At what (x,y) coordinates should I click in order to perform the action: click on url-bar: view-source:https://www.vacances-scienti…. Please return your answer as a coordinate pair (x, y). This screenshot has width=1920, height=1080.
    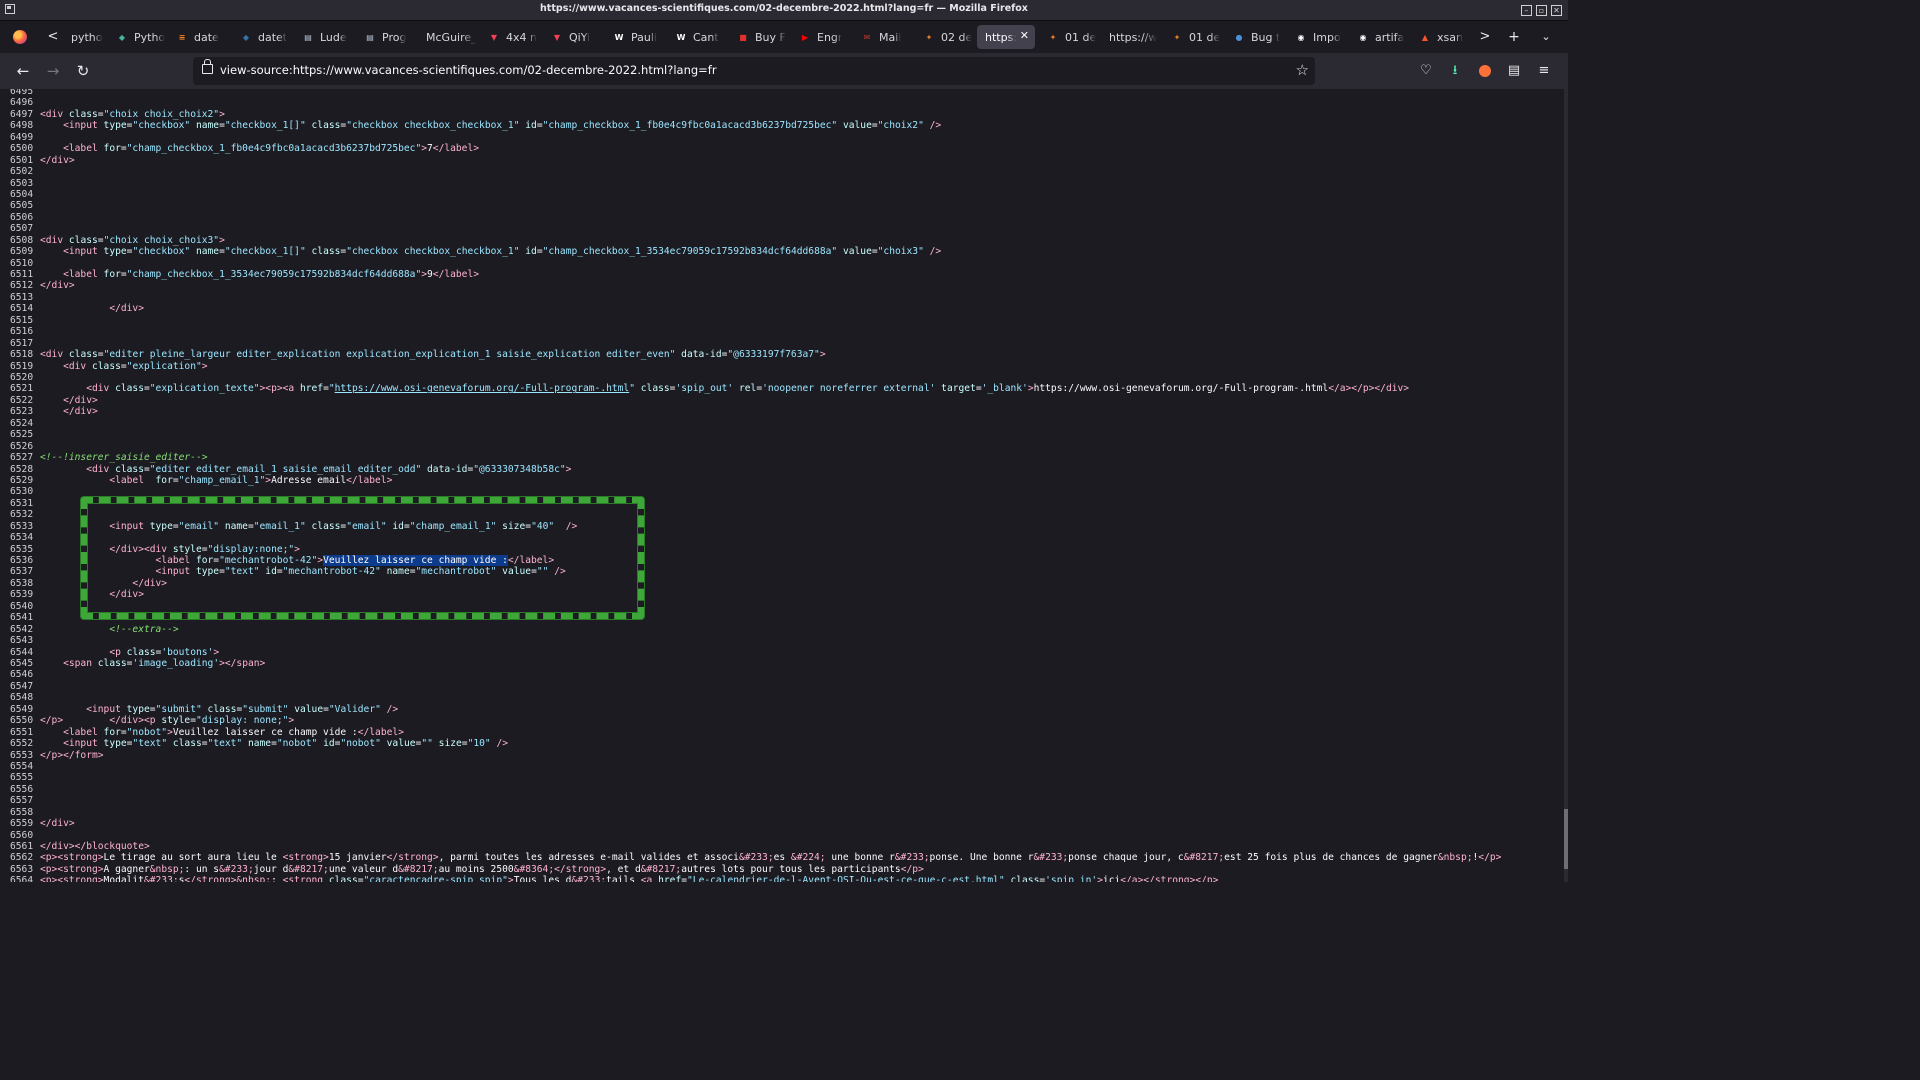
    Looking at the image, I should click on (754, 71).